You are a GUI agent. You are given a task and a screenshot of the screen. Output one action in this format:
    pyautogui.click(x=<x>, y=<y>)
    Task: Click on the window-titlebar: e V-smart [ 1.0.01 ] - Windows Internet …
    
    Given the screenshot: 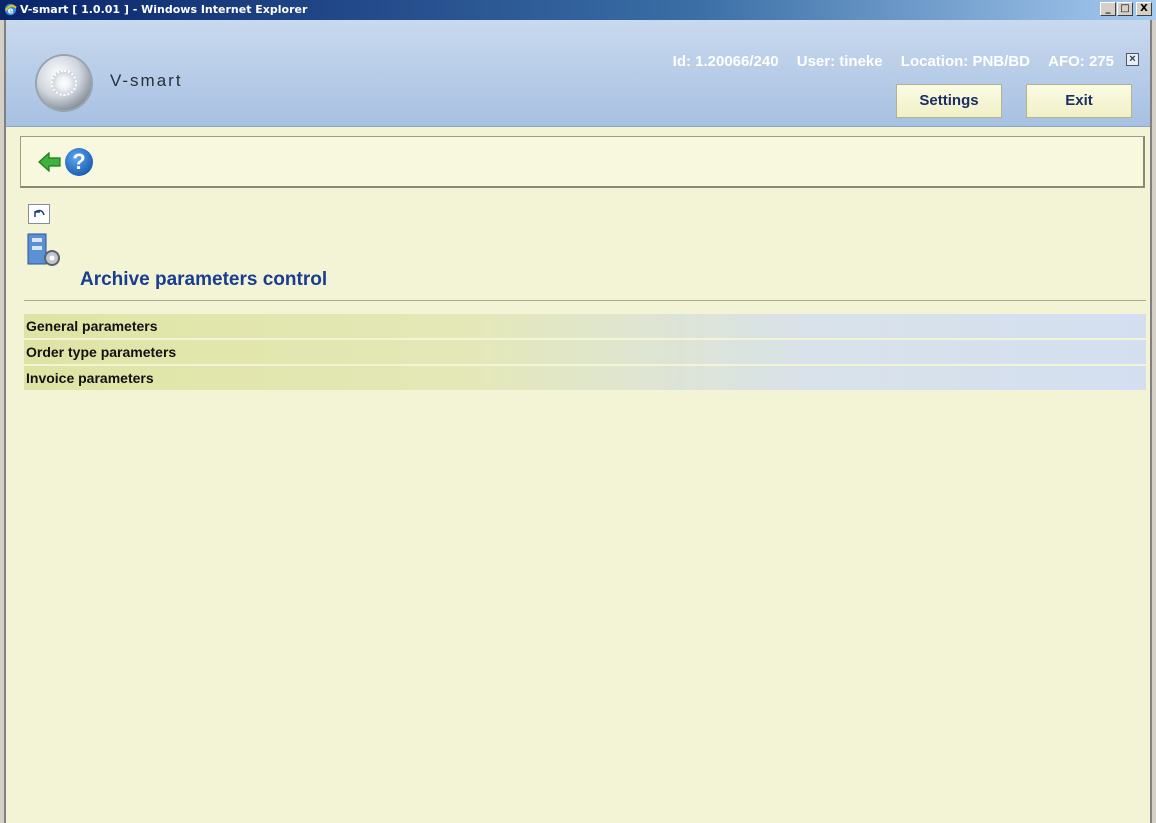 What is the action you would take?
    pyautogui.click(x=578, y=10)
    